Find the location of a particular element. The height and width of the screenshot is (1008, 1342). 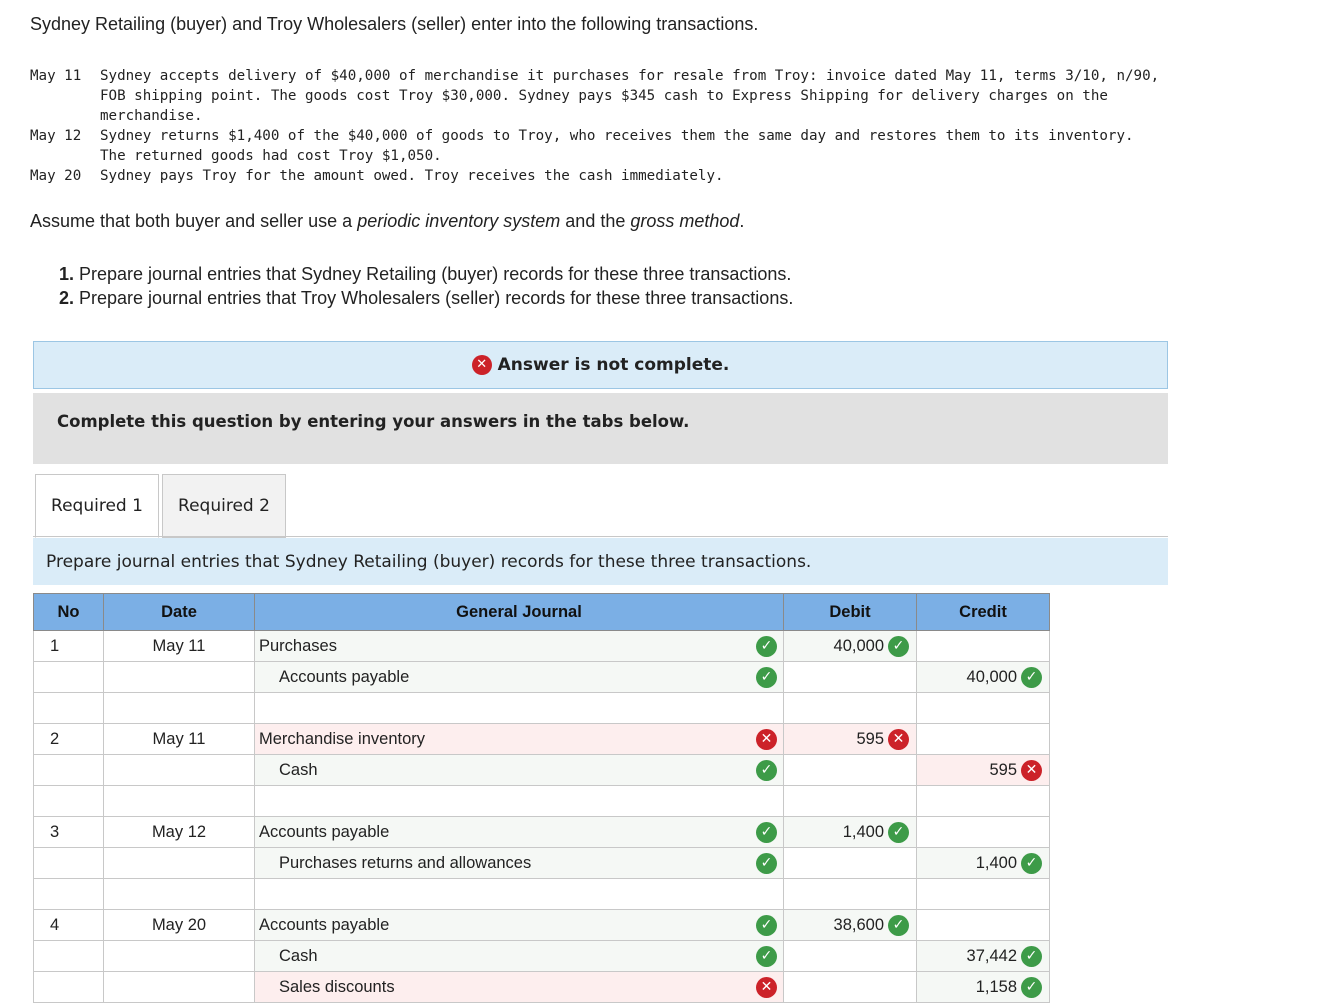

table-row: Cash ✓ 37,442 ✓ is located at coordinates (541, 956).